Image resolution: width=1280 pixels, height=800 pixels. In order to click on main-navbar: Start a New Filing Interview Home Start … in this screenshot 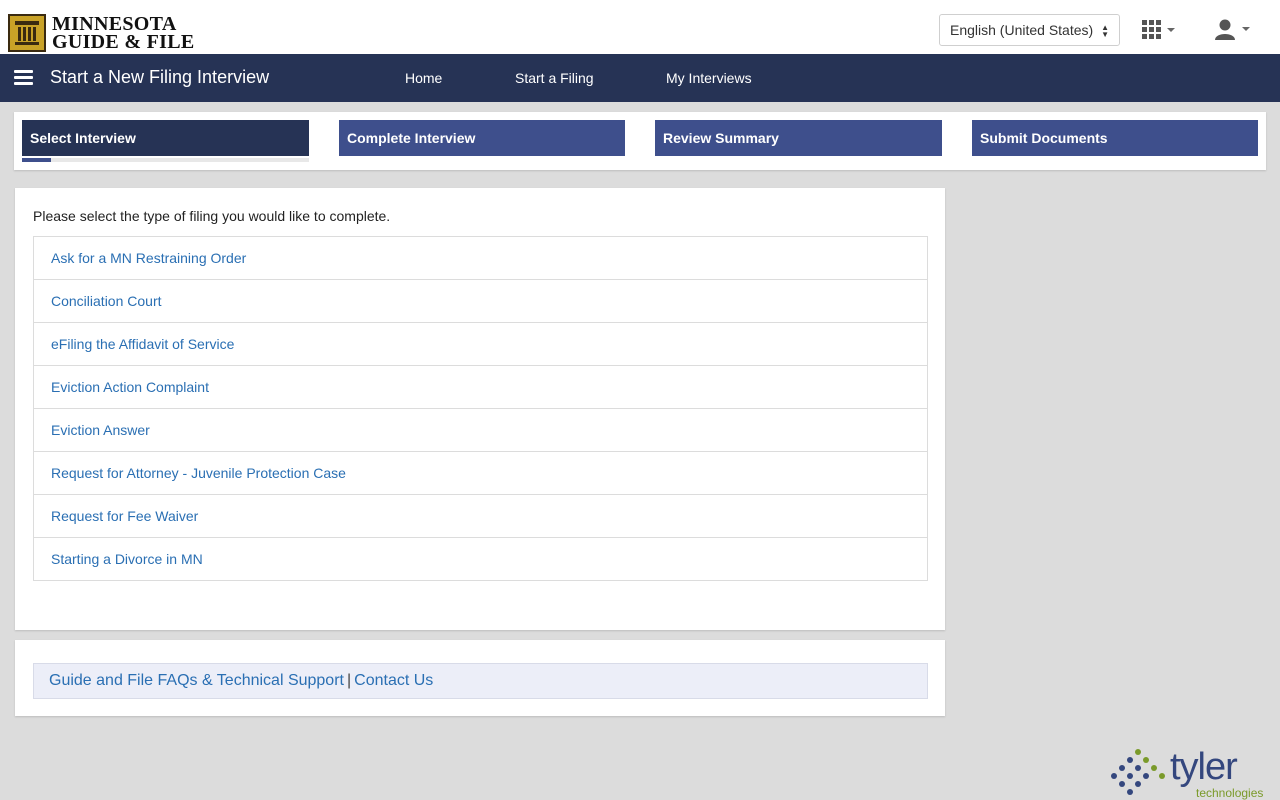, I will do `click(640, 78)`.